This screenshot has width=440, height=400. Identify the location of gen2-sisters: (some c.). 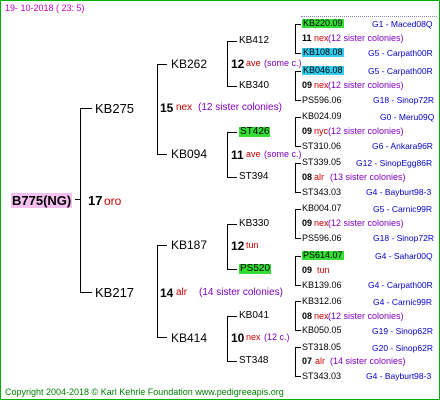
(283, 63).